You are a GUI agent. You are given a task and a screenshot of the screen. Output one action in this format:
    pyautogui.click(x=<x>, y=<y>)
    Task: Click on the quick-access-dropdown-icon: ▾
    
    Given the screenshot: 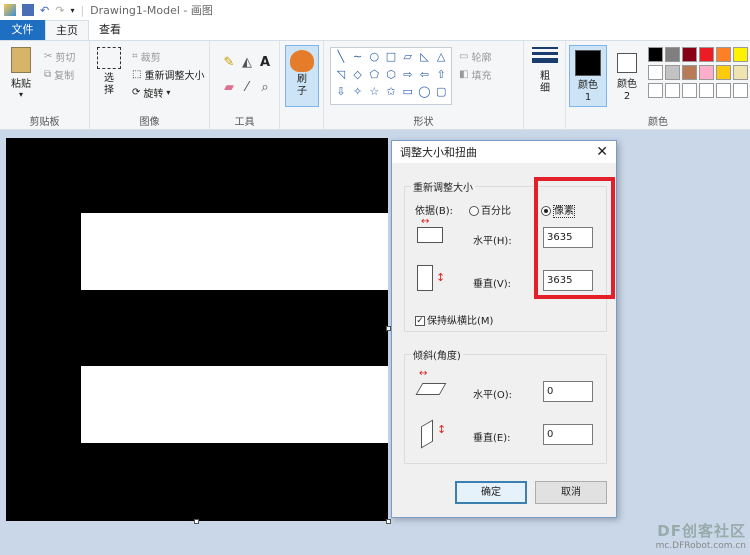 What is the action you would take?
    pyautogui.click(x=72, y=10)
    